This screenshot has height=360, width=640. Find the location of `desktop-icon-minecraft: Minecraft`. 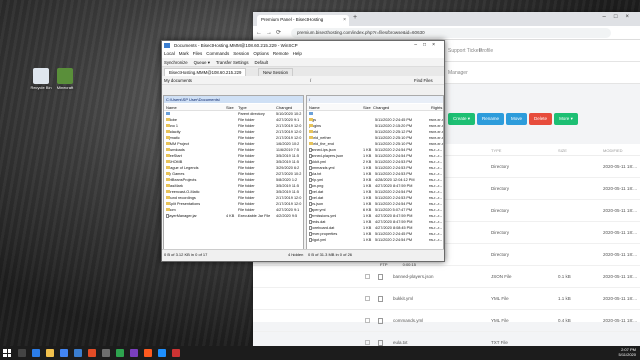

desktop-icon-minecraft: Minecraft is located at coordinates (65, 79).